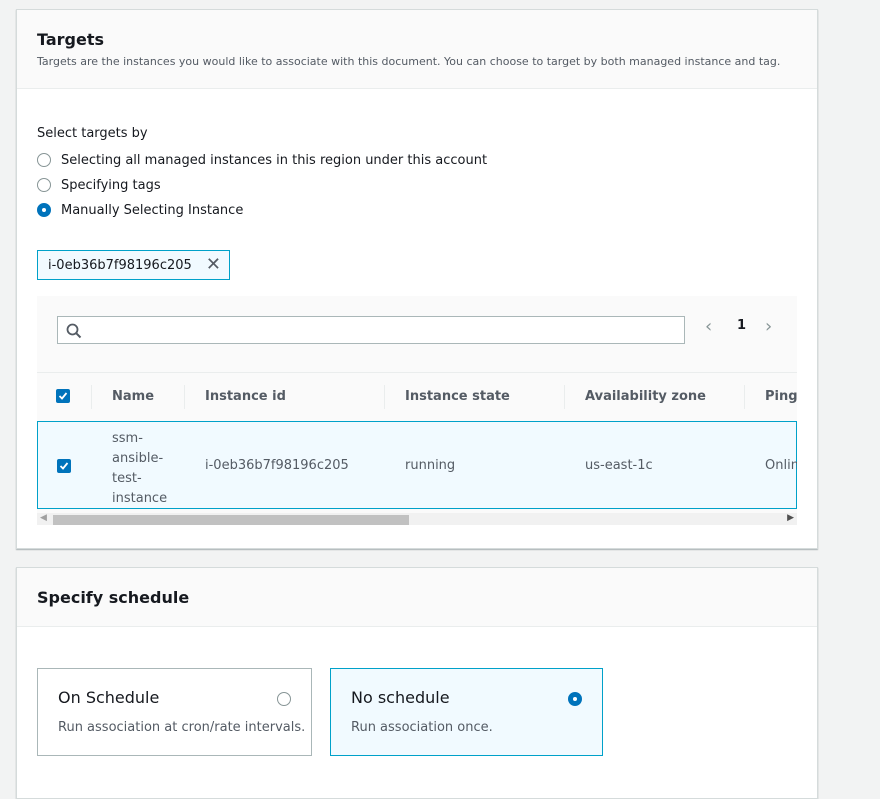 This screenshot has height=799, width=880. What do you see at coordinates (133, 396) in the screenshot?
I see `column-header-name: Name` at bounding box center [133, 396].